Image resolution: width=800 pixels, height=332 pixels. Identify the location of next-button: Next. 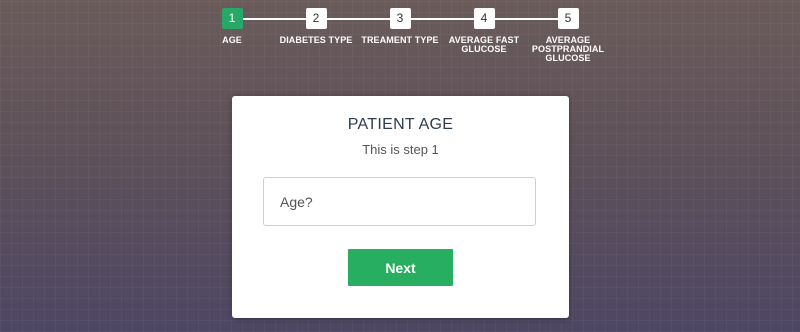
(400, 267).